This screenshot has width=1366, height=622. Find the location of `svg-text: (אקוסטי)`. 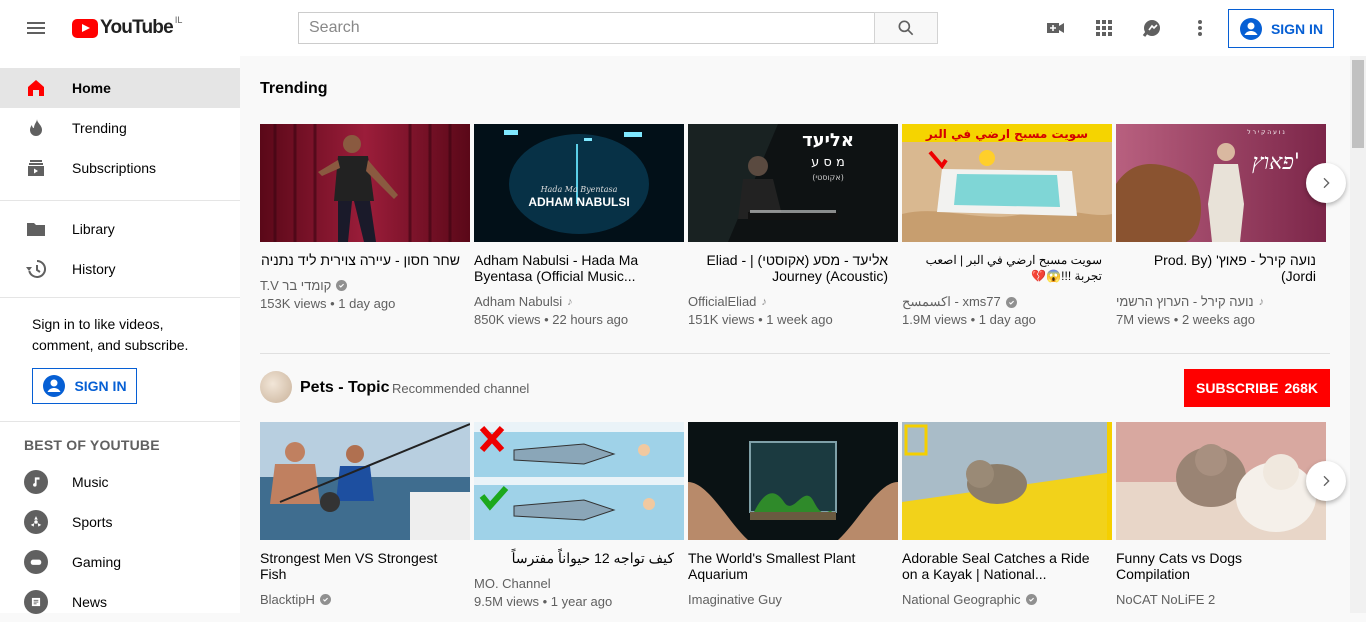

svg-text: (אקוסטי) is located at coordinates (828, 177).